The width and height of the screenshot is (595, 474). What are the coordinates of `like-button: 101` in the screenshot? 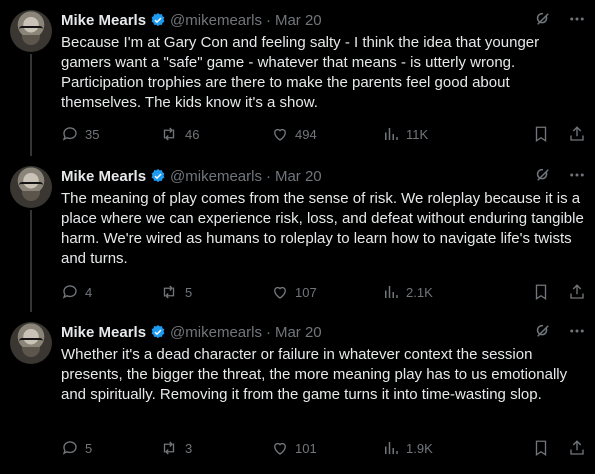 It's located at (326, 448).